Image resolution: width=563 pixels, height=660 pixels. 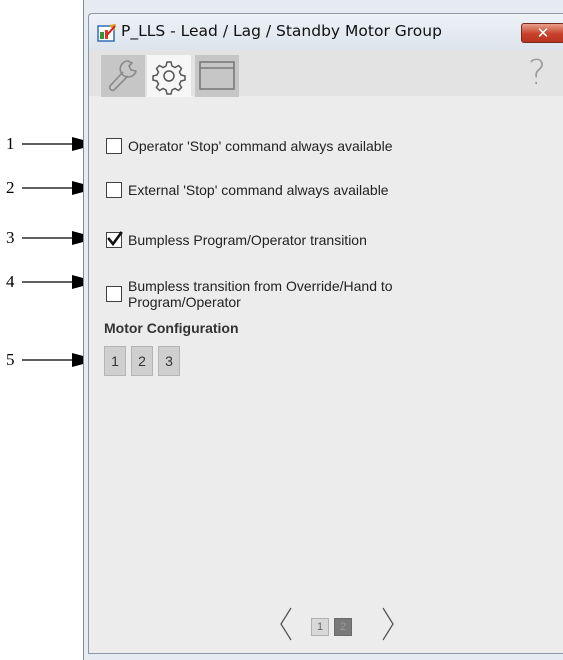 What do you see at coordinates (10, 237) in the screenshot?
I see `callout-number: 3` at bounding box center [10, 237].